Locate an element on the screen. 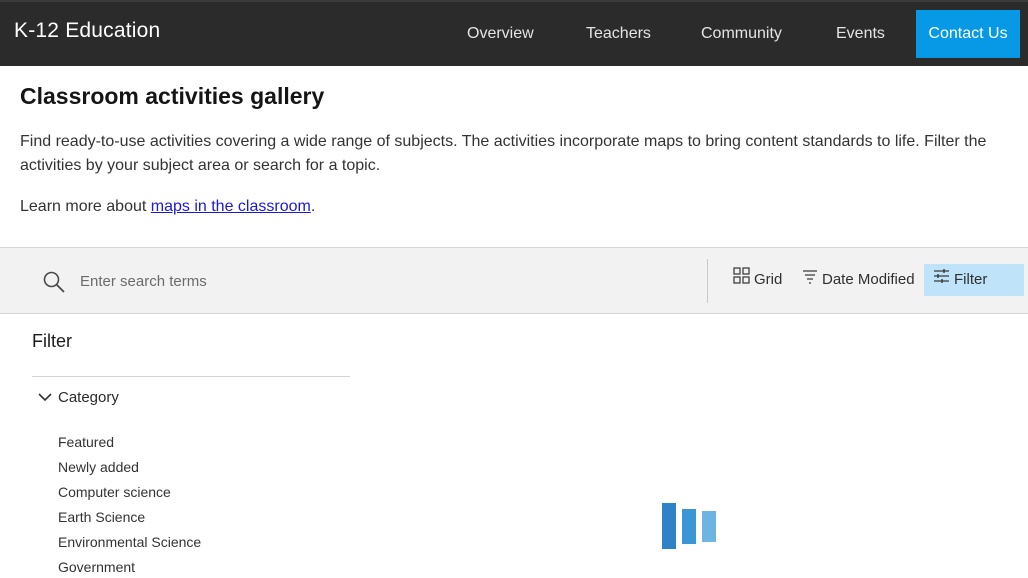 The height and width of the screenshot is (578, 1028). category-toggle: Category is located at coordinates (78, 397).